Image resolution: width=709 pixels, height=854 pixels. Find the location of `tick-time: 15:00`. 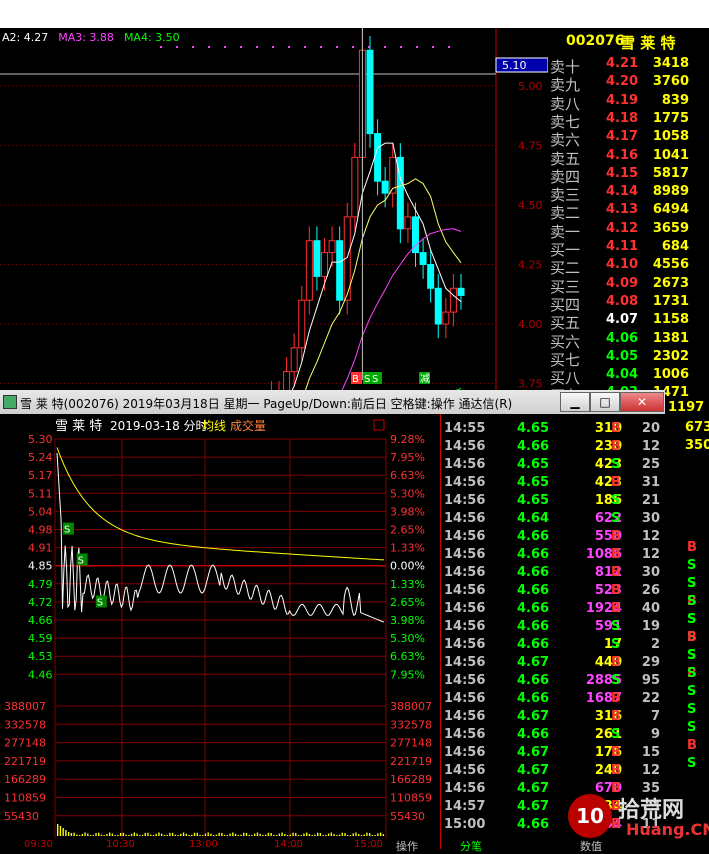

tick-time: 15:00 is located at coordinates (465, 824).